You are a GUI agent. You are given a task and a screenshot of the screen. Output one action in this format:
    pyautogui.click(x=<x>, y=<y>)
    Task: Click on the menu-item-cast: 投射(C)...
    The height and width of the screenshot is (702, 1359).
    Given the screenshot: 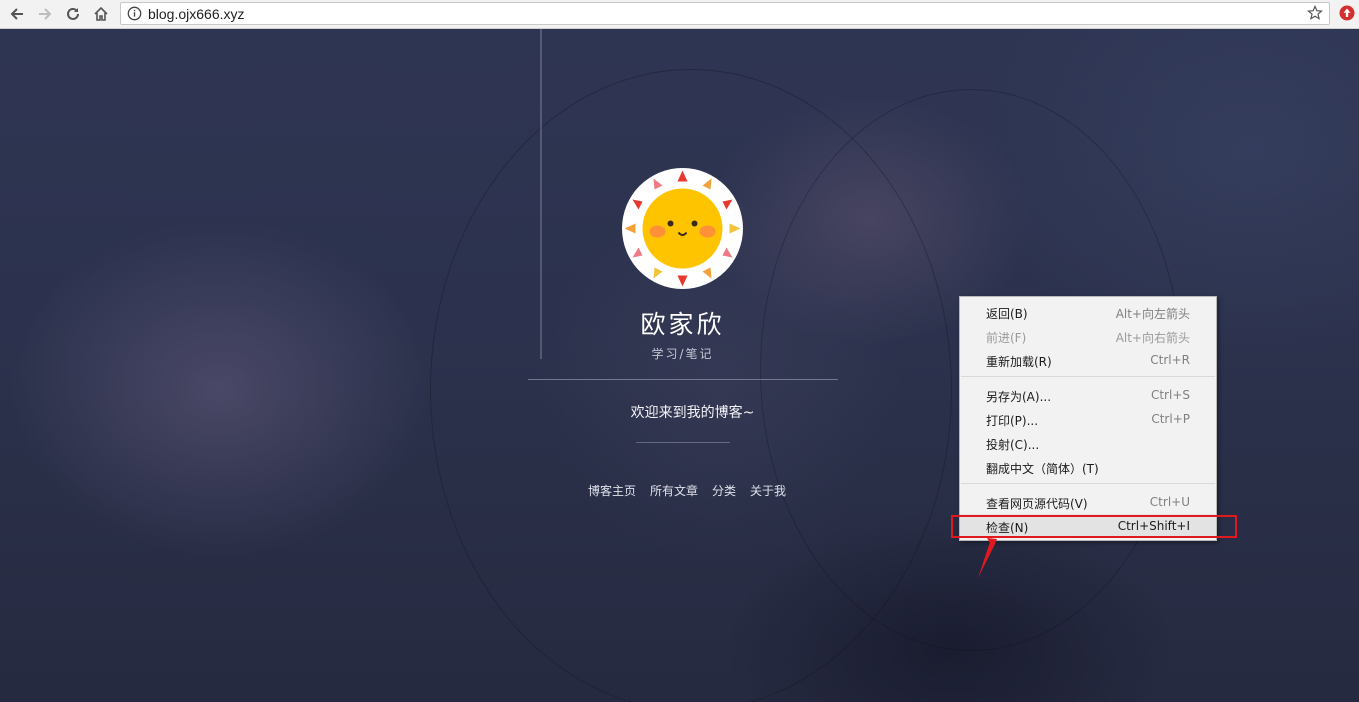 What is the action you would take?
    pyautogui.click(x=1088, y=443)
    